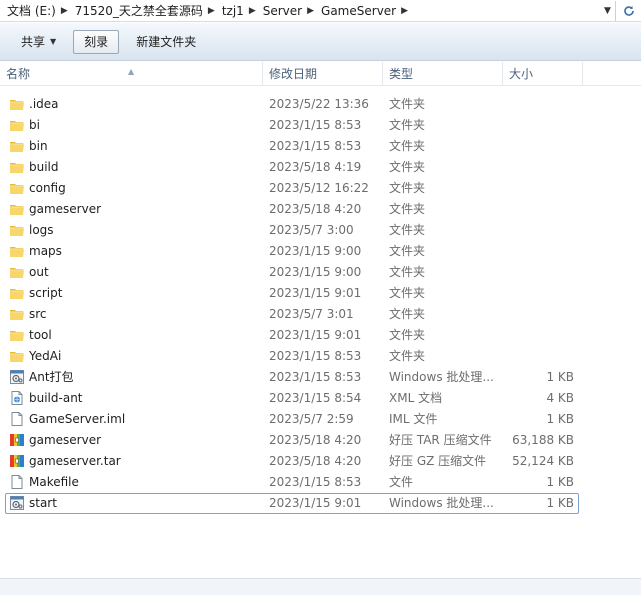 Image resolution: width=641 pixels, height=595 pixels. I want to click on file-icon, so click(17, 419).